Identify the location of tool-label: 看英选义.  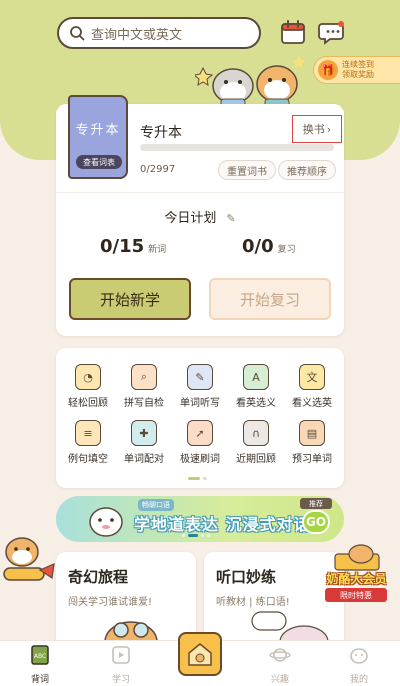
(256, 403).